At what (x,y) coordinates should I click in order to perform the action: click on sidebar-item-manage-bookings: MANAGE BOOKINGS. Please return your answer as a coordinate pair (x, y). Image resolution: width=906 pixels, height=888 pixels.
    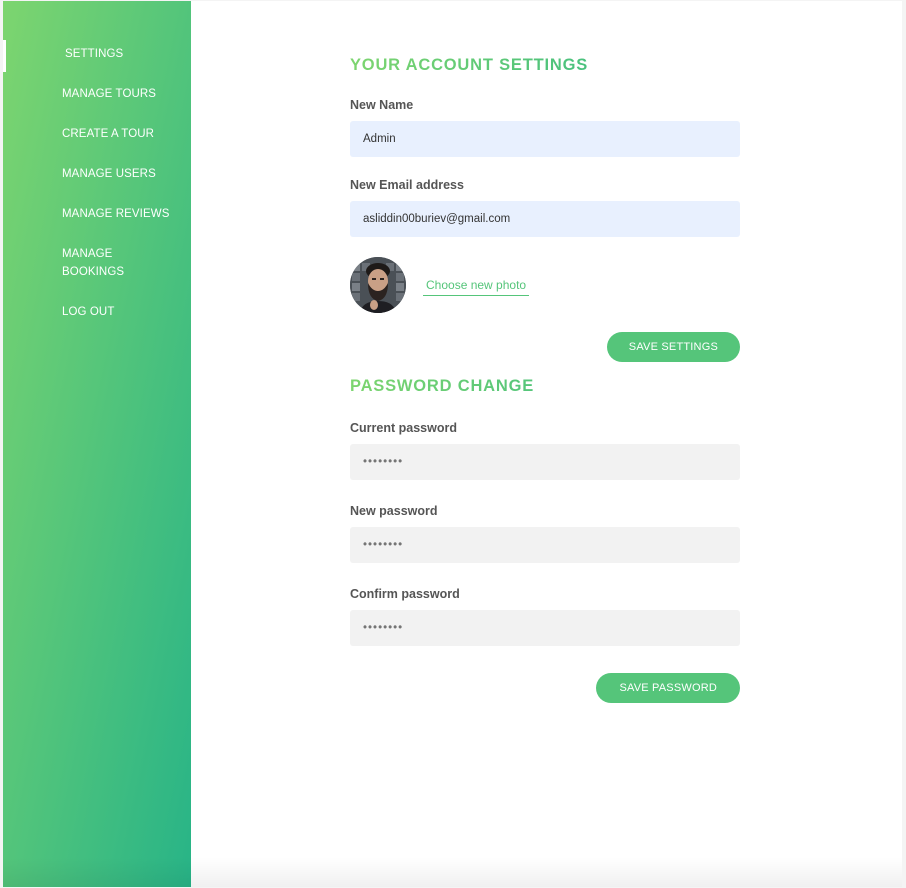
    Looking at the image, I should click on (68, 263).